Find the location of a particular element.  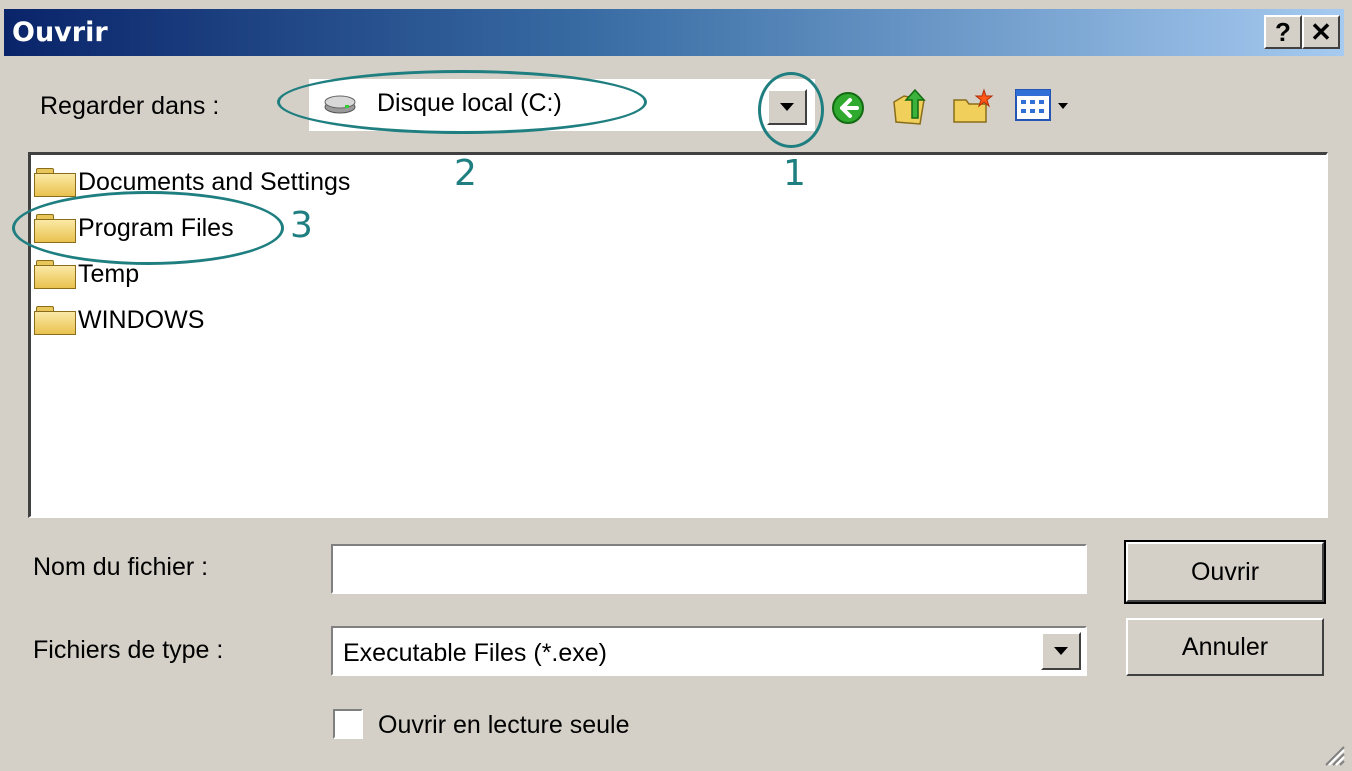

annotation-number-1: 1 is located at coordinates (794, 173).